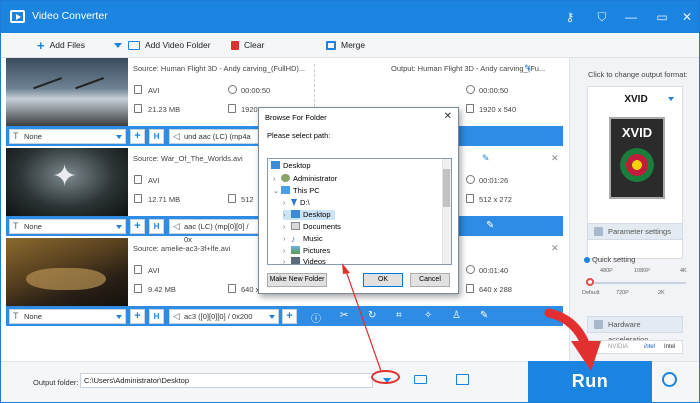  I want to click on quality-slider, so click(638, 283).